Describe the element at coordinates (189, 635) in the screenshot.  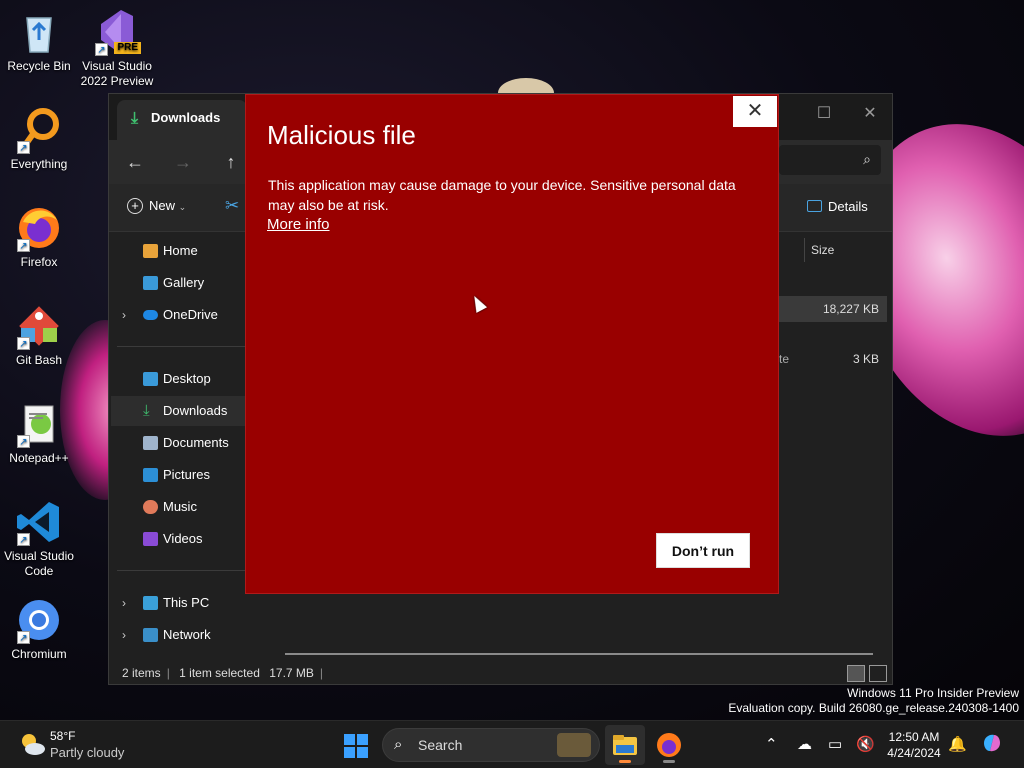
I see `sidebar-item-network: › Network` at that location.